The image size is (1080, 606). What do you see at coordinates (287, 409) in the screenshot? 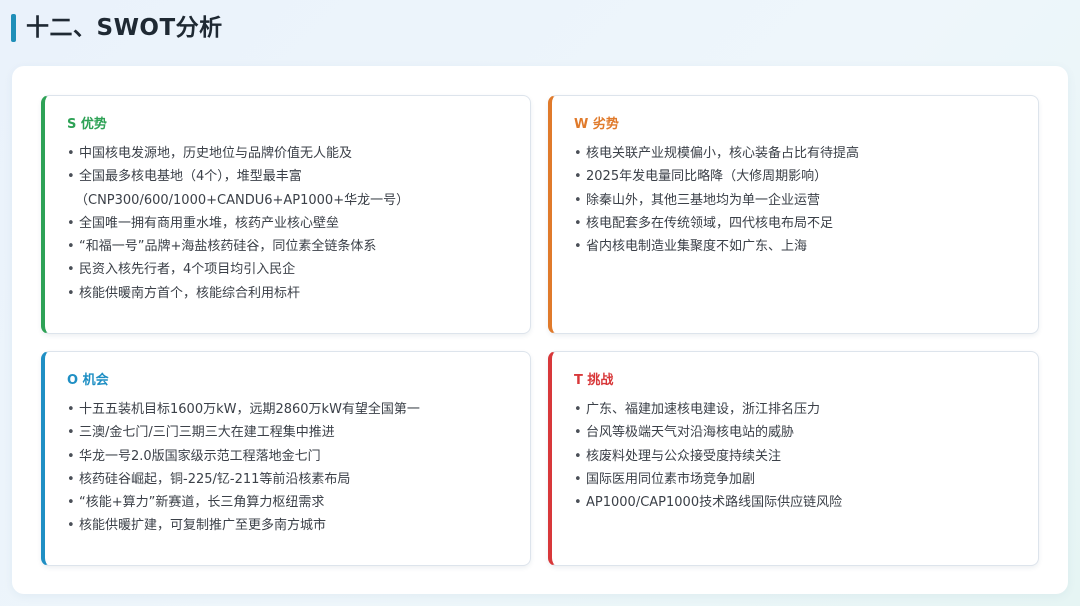
I see `list-item: • 十五五装机目标1600万kW，远期2860万kW有望全国第一` at bounding box center [287, 409].